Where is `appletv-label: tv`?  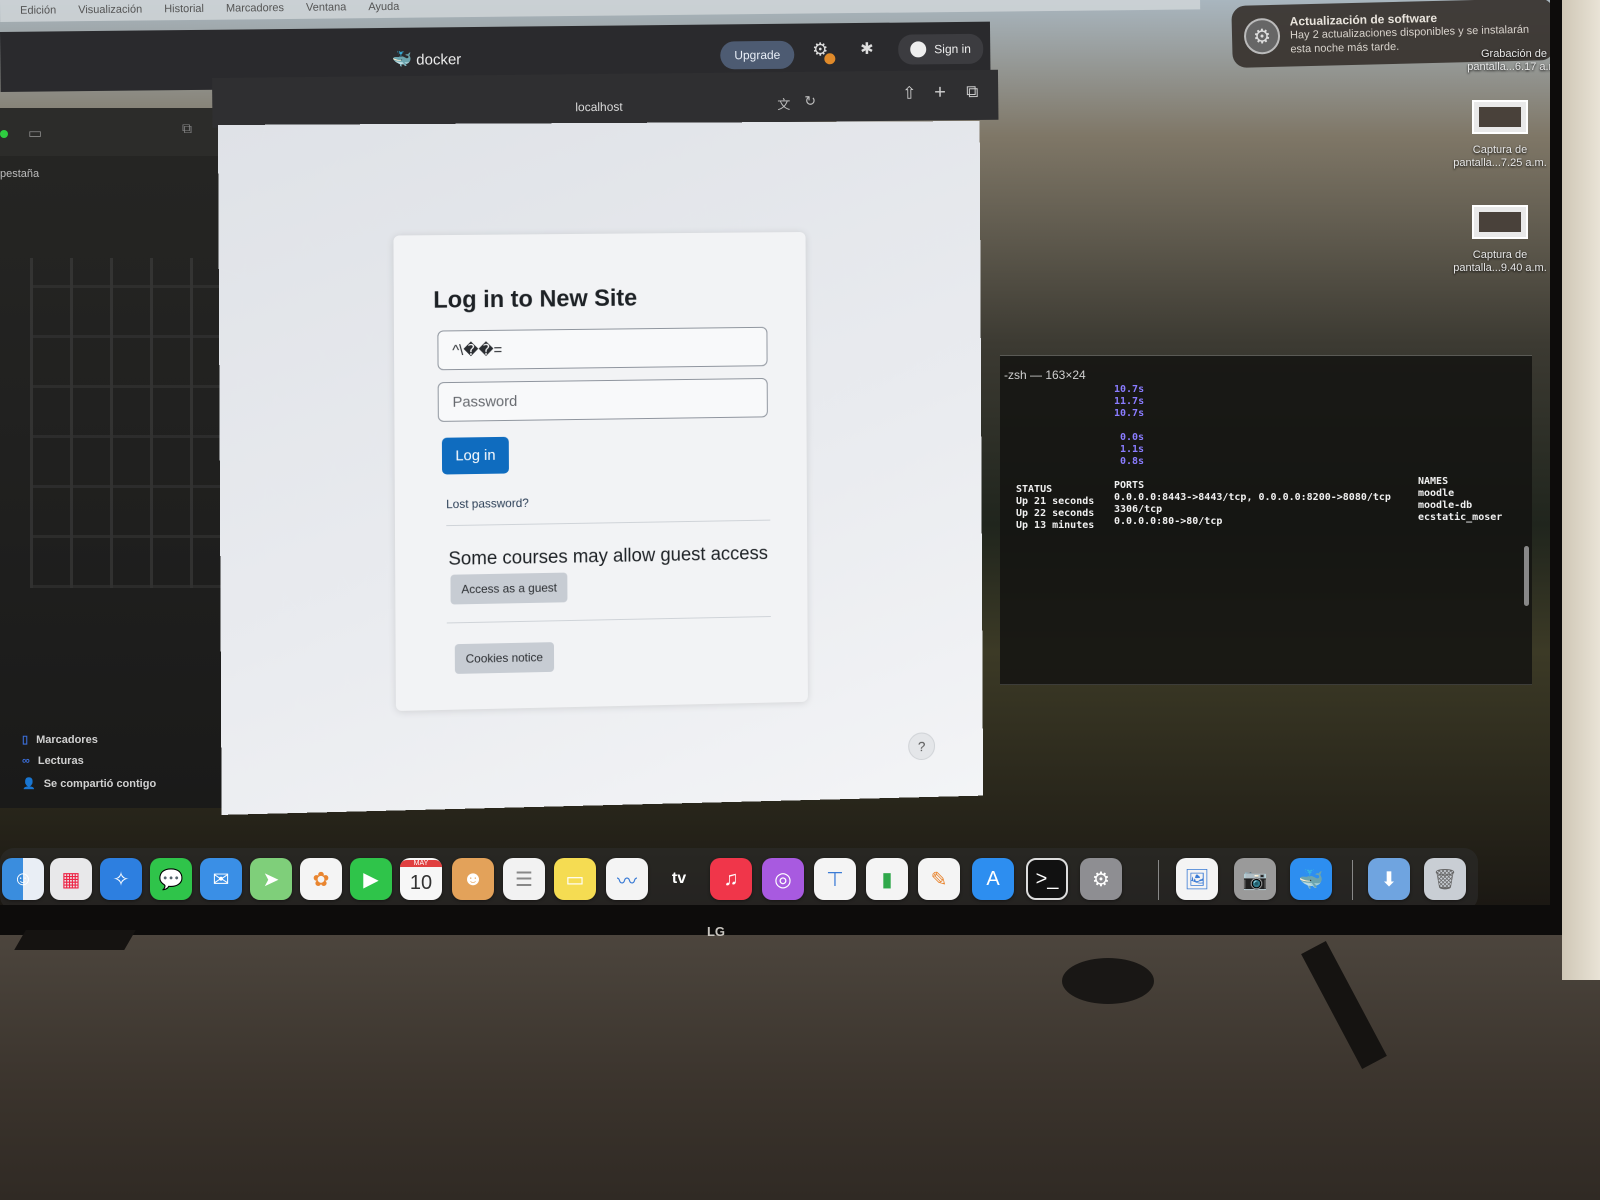 appletv-label: tv is located at coordinates (679, 878).